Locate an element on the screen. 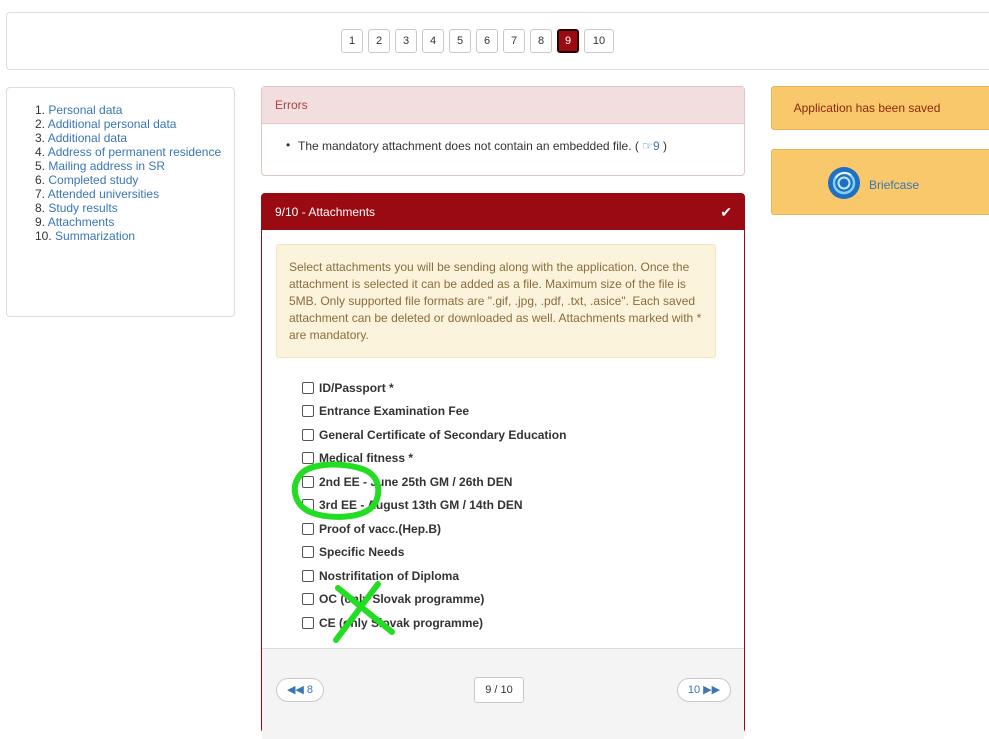 This screenshot has width=989, height=739. nav-number: 1. is located at coordinates (40, 110).